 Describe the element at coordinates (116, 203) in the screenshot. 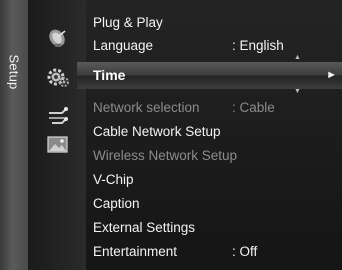

I see `menu-item-label: Caption` at that location.